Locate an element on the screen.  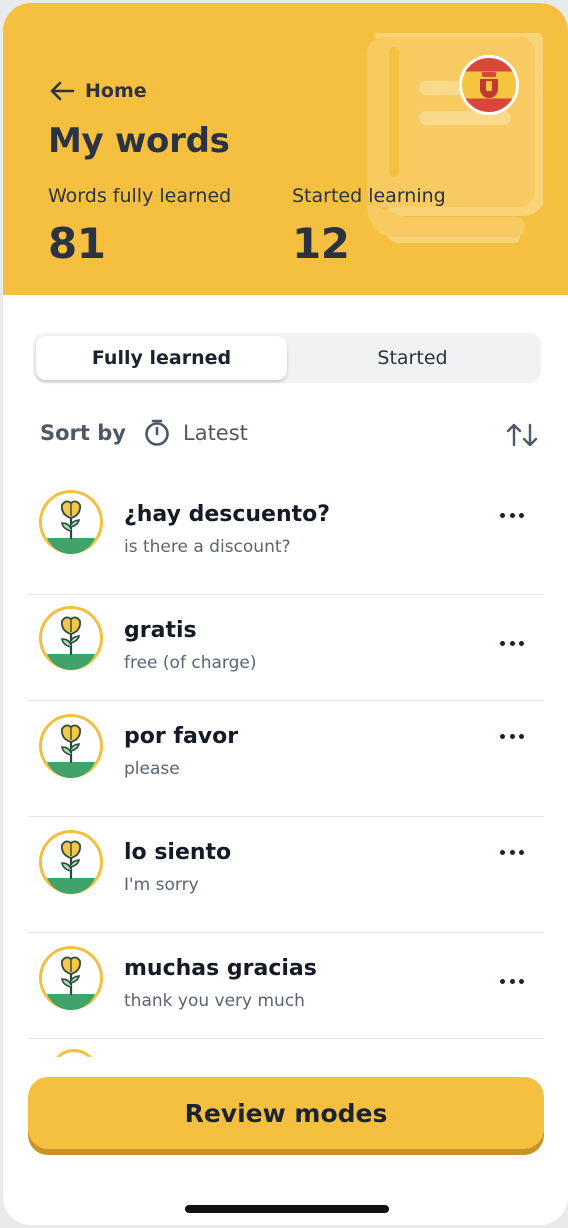
sort-value: Latest is located at coordinates (215, 433).